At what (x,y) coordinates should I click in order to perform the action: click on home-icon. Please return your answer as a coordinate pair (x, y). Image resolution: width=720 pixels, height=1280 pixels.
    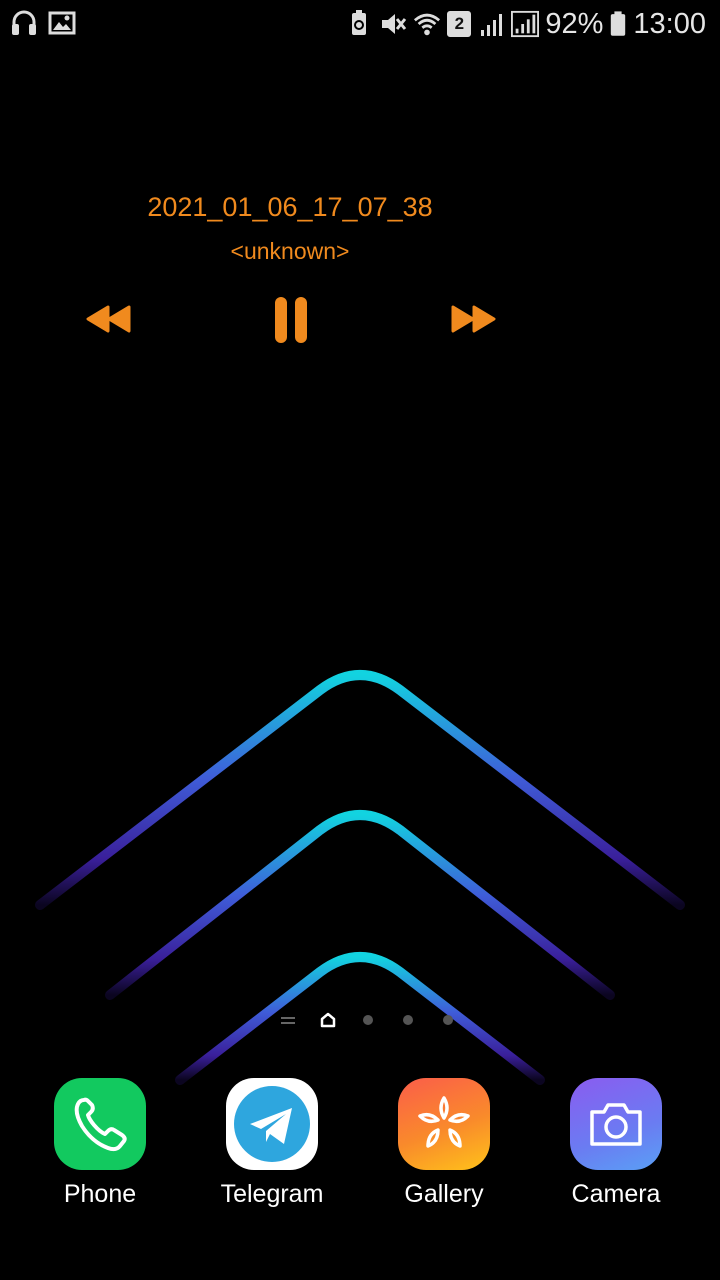
    Looking at the image, I should click on (328, 1020).